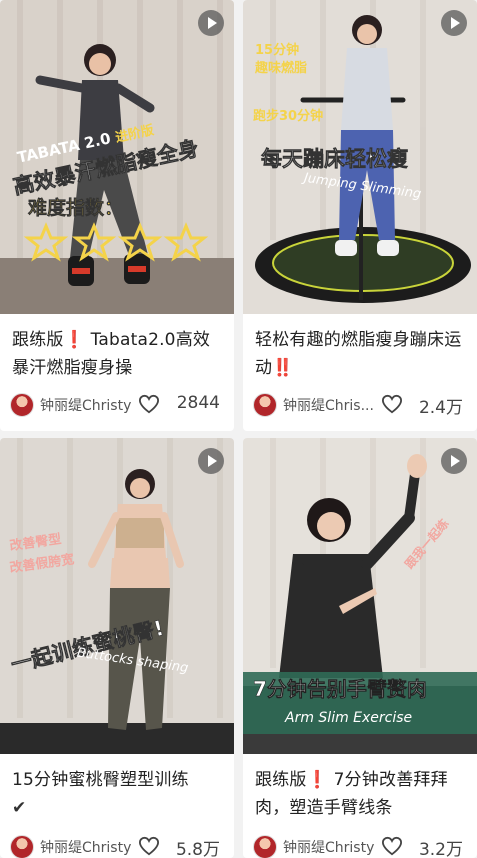  I want to click on video-meta: 钟丽缇Christy 5.8万, so click(118, 846).